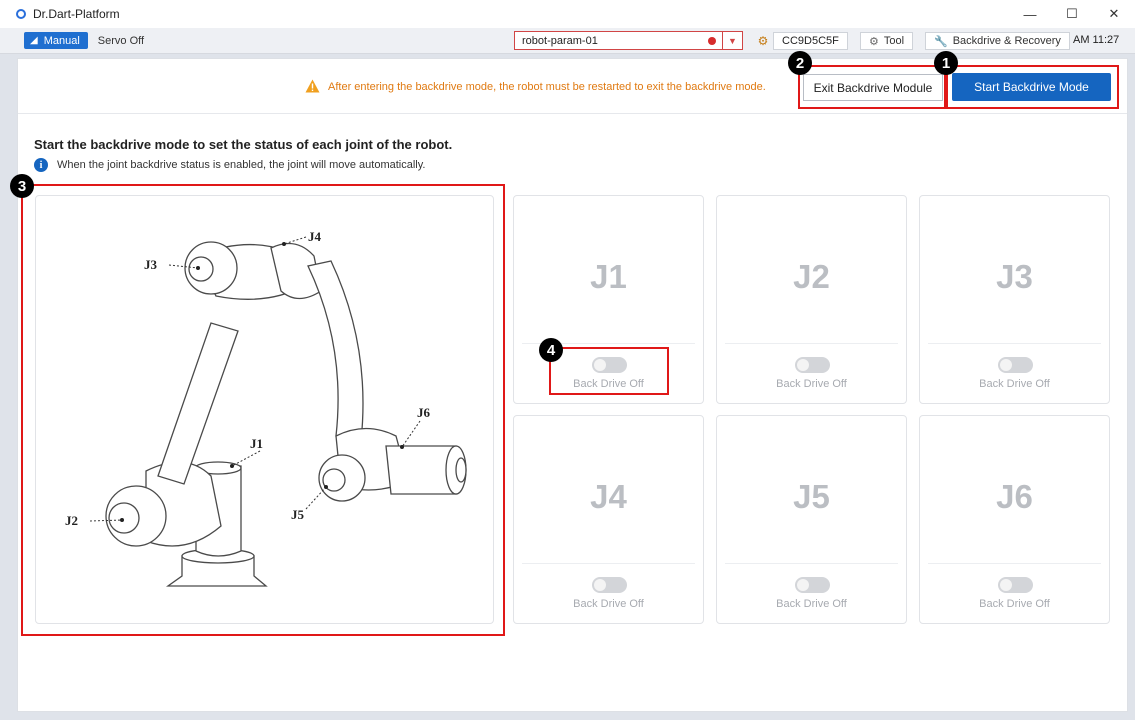  I want to click on joint-card-j2: J2 Back Drive Off, so click(811, 299).